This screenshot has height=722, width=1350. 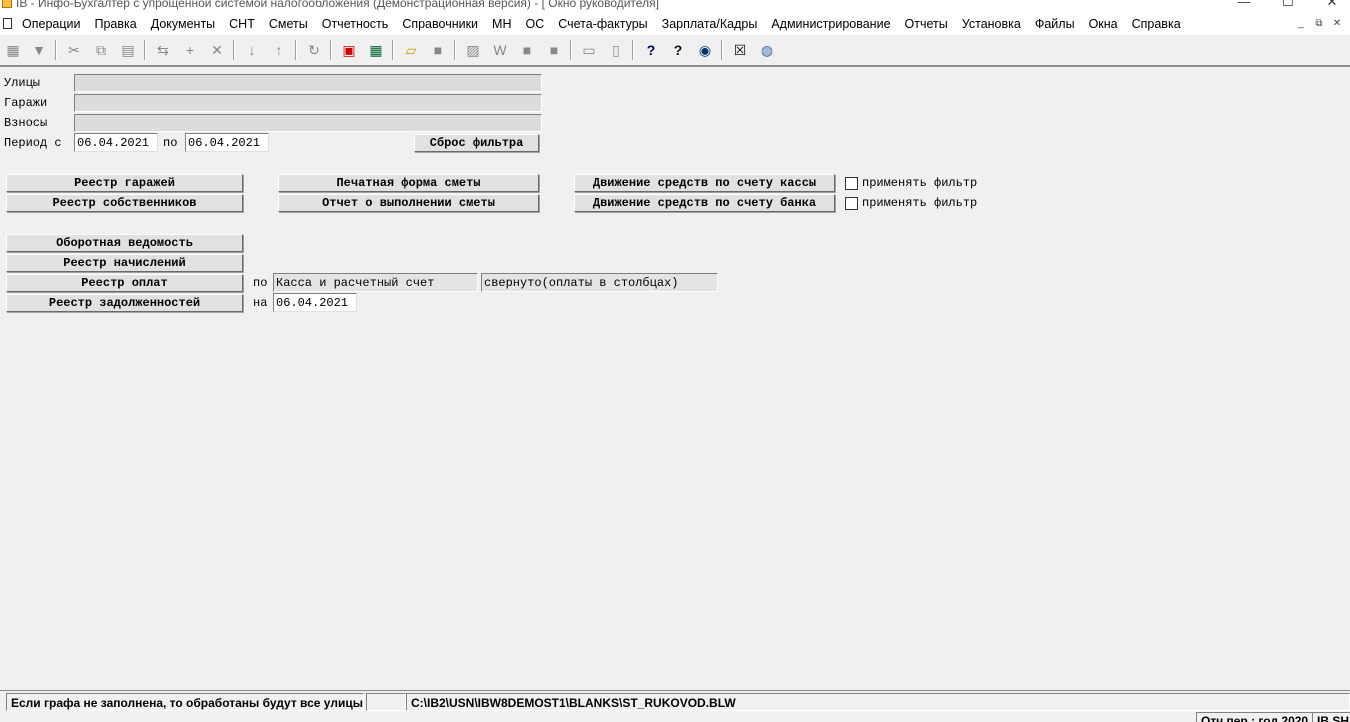 What do you see at coordinates (599, 282) in the screenshot?
I see `payments-view-select: свернуто(оплаты в столбцах)` at bounding box center [599, 282].